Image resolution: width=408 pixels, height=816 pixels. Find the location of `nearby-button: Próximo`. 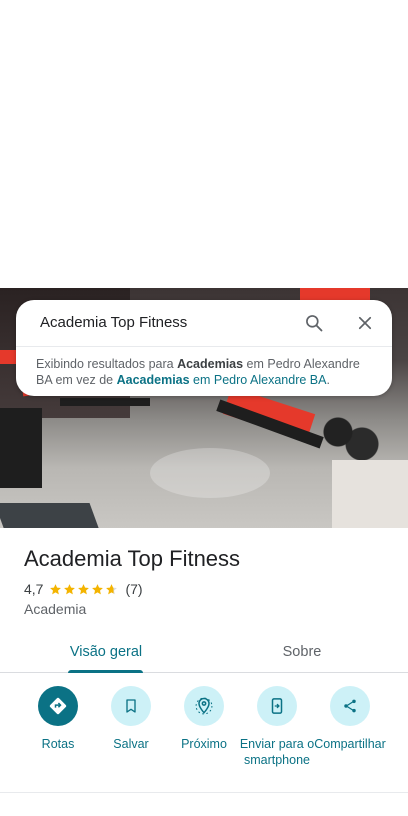

nearby-button: Próximo is located at coordinates (204, 719).